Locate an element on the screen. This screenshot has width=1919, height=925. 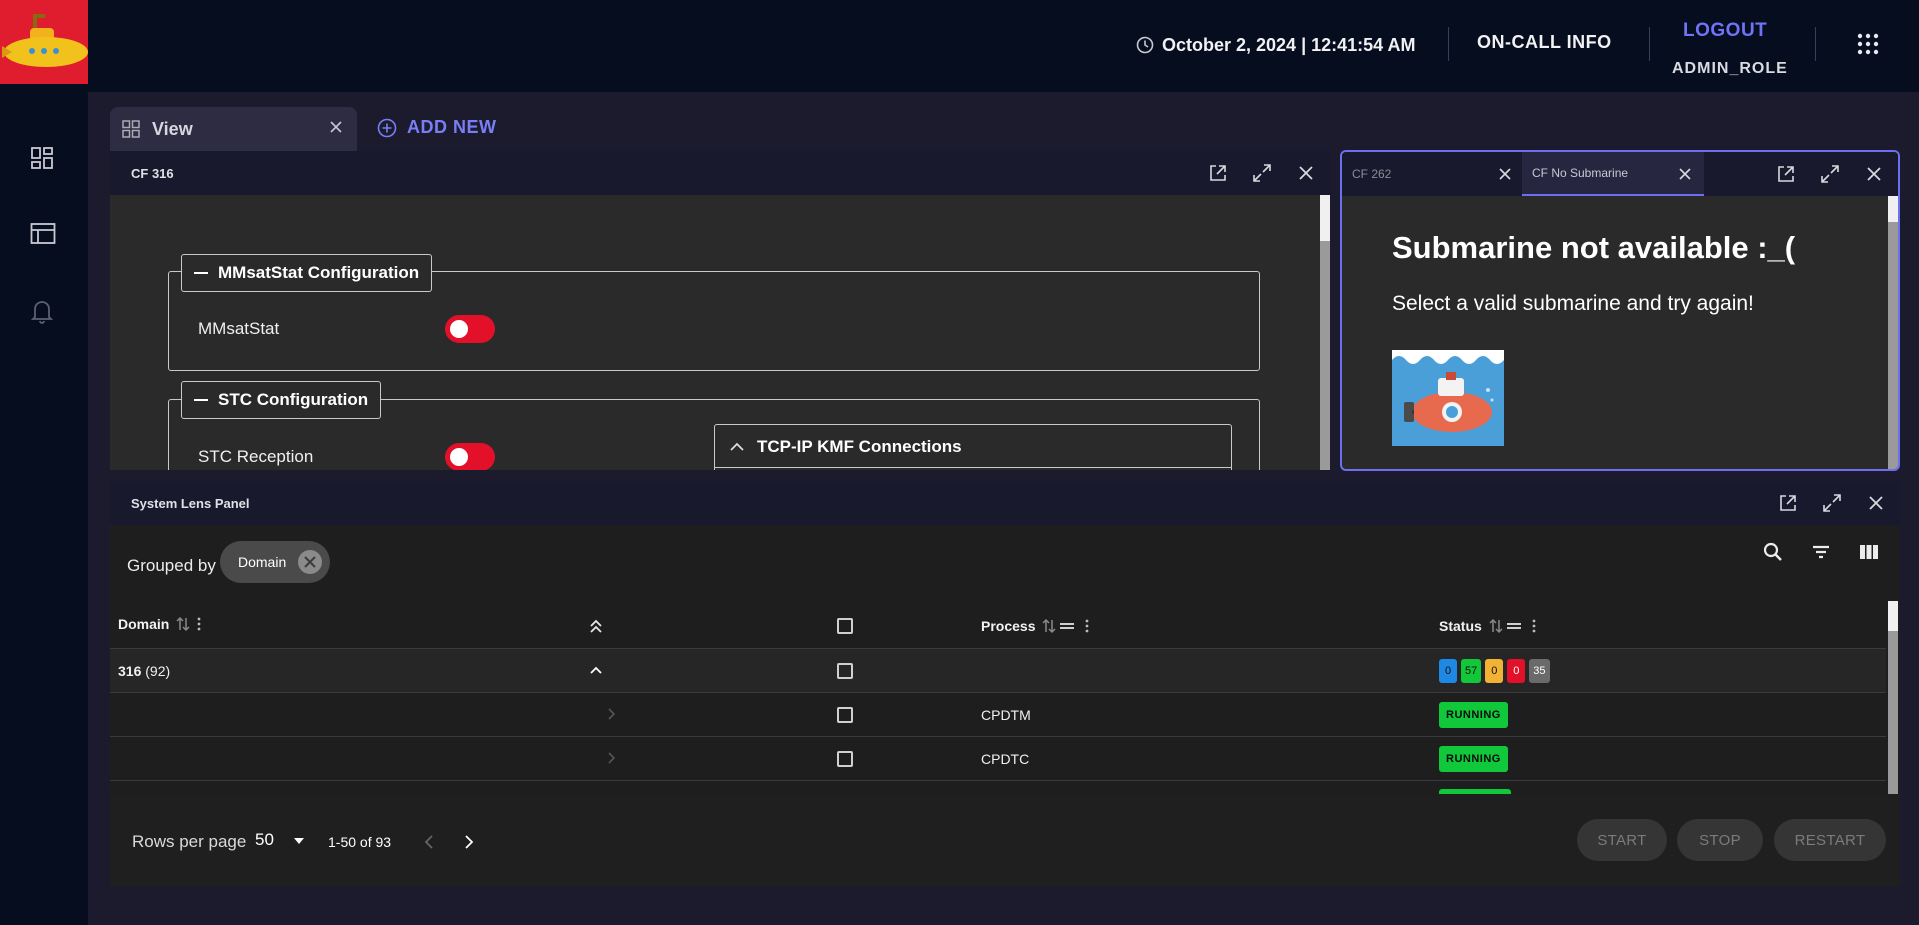
dashboard-icon is located at coordinates (42, 158).